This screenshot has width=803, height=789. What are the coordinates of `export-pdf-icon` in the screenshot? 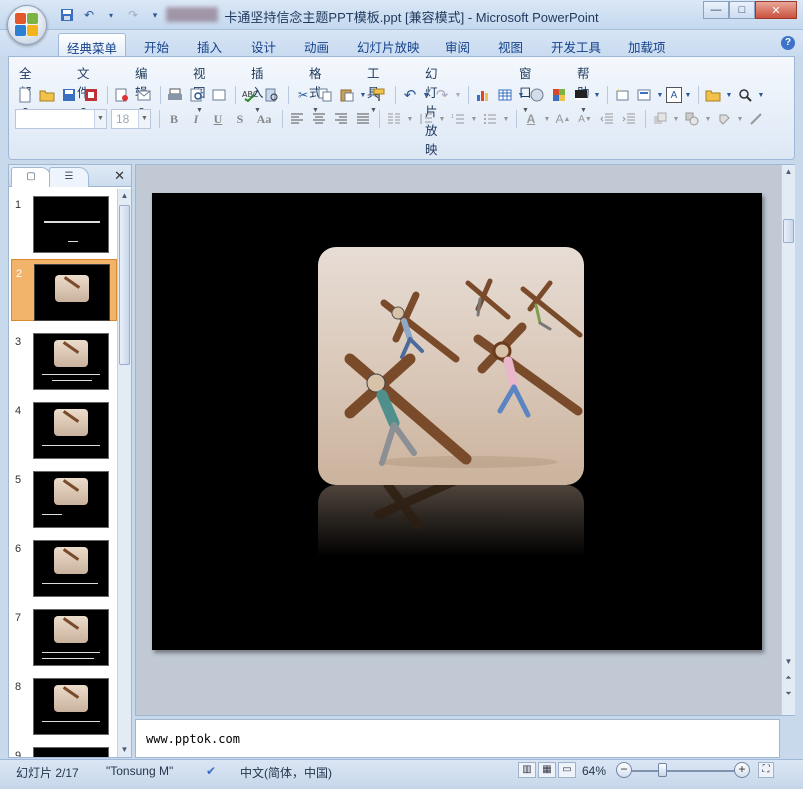 It's located at (122, 95).